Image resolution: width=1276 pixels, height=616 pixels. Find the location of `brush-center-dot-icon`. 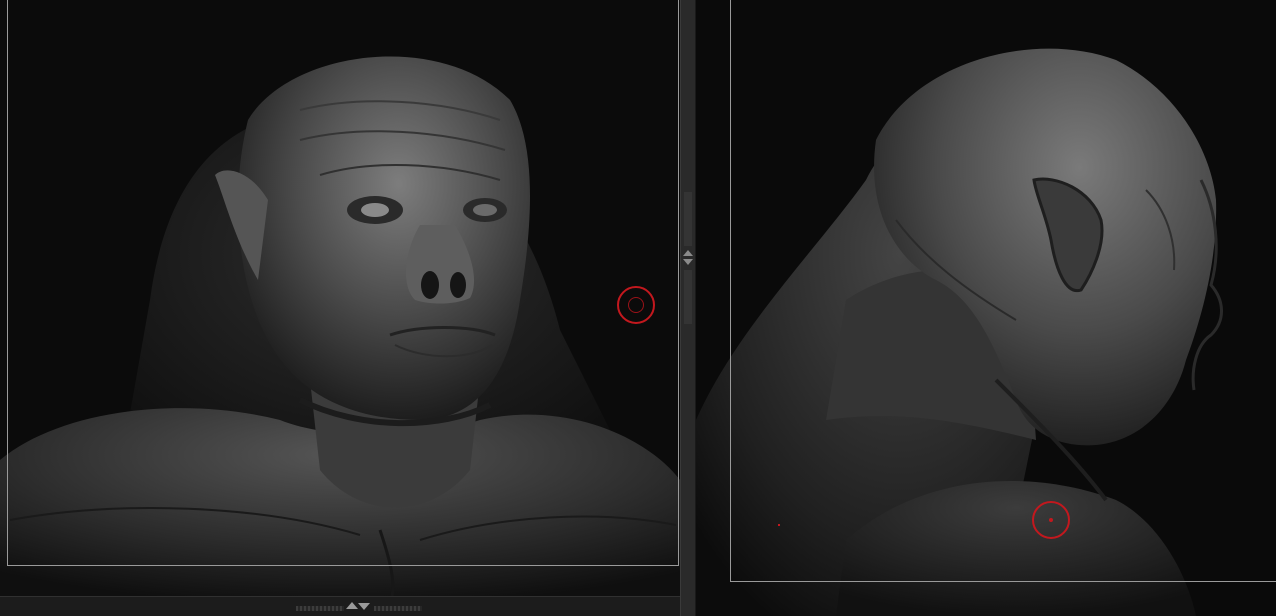

brush-center-dot-icon is located at coordinates (1051, 520).